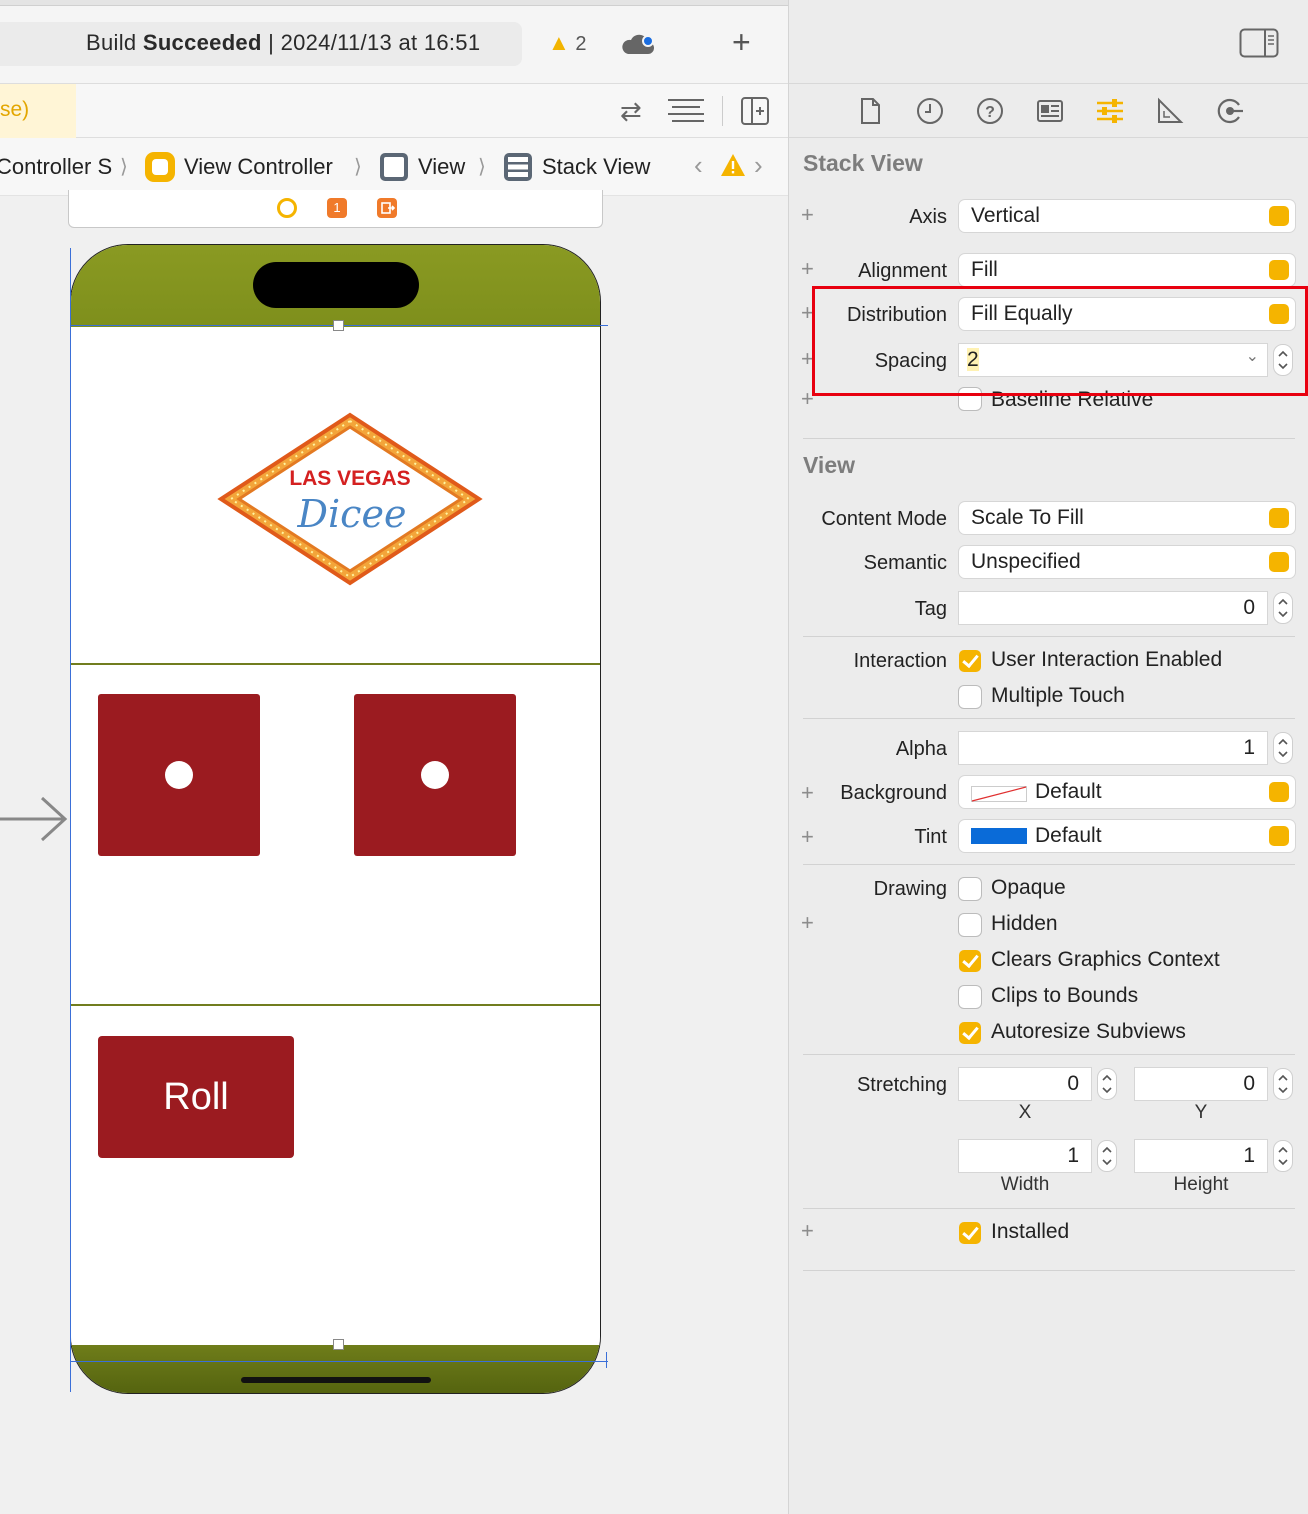 The width and height of the screenshot is (1308, 1514). Describe the element at coordinates (349, 478) in the screenshot. I see `logo-title: LAS VEGAS` at that location.